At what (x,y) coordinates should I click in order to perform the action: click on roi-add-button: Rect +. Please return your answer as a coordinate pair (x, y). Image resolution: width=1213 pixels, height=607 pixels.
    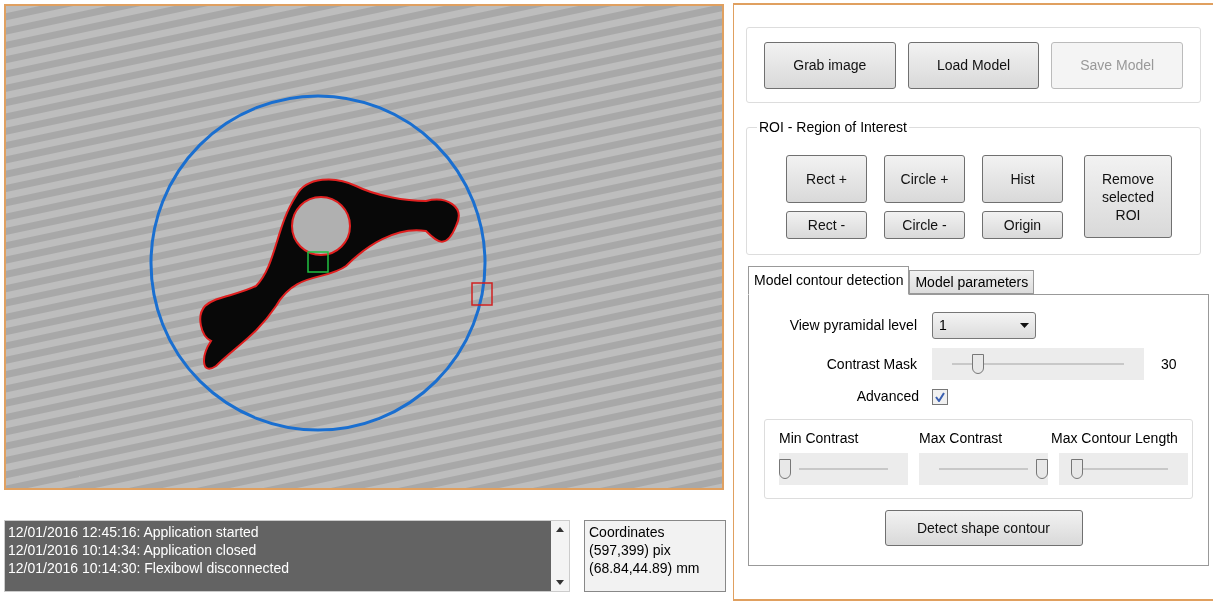
    Looking at the image, I should click on (826, 179).